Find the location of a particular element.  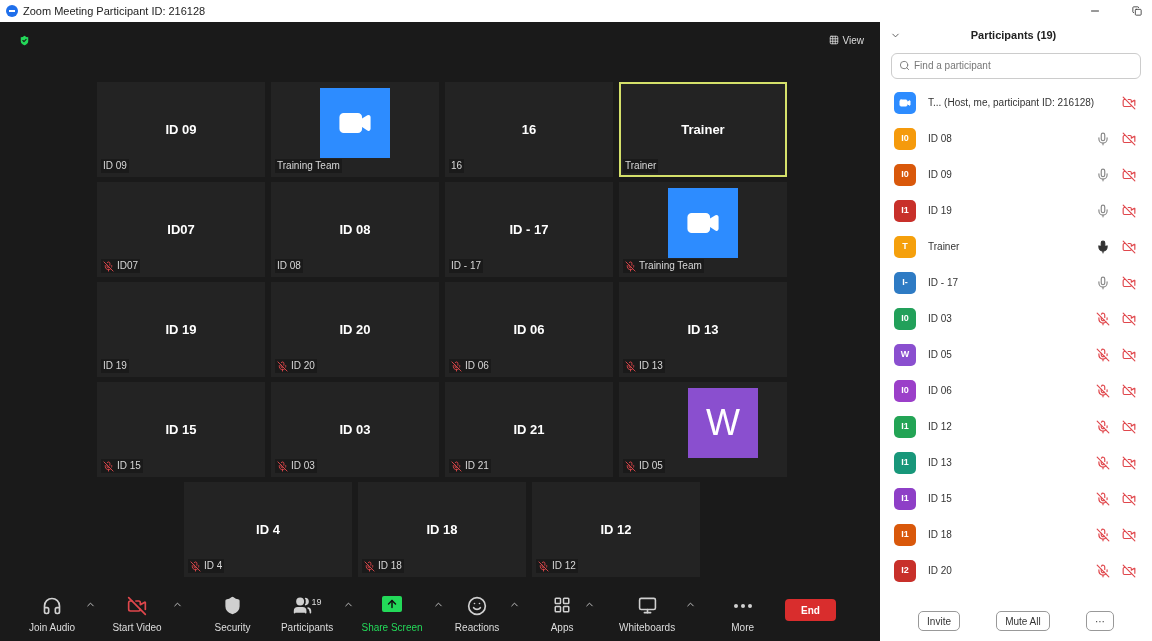

tile-label: ID 05 is located at coordinates (651, 466).